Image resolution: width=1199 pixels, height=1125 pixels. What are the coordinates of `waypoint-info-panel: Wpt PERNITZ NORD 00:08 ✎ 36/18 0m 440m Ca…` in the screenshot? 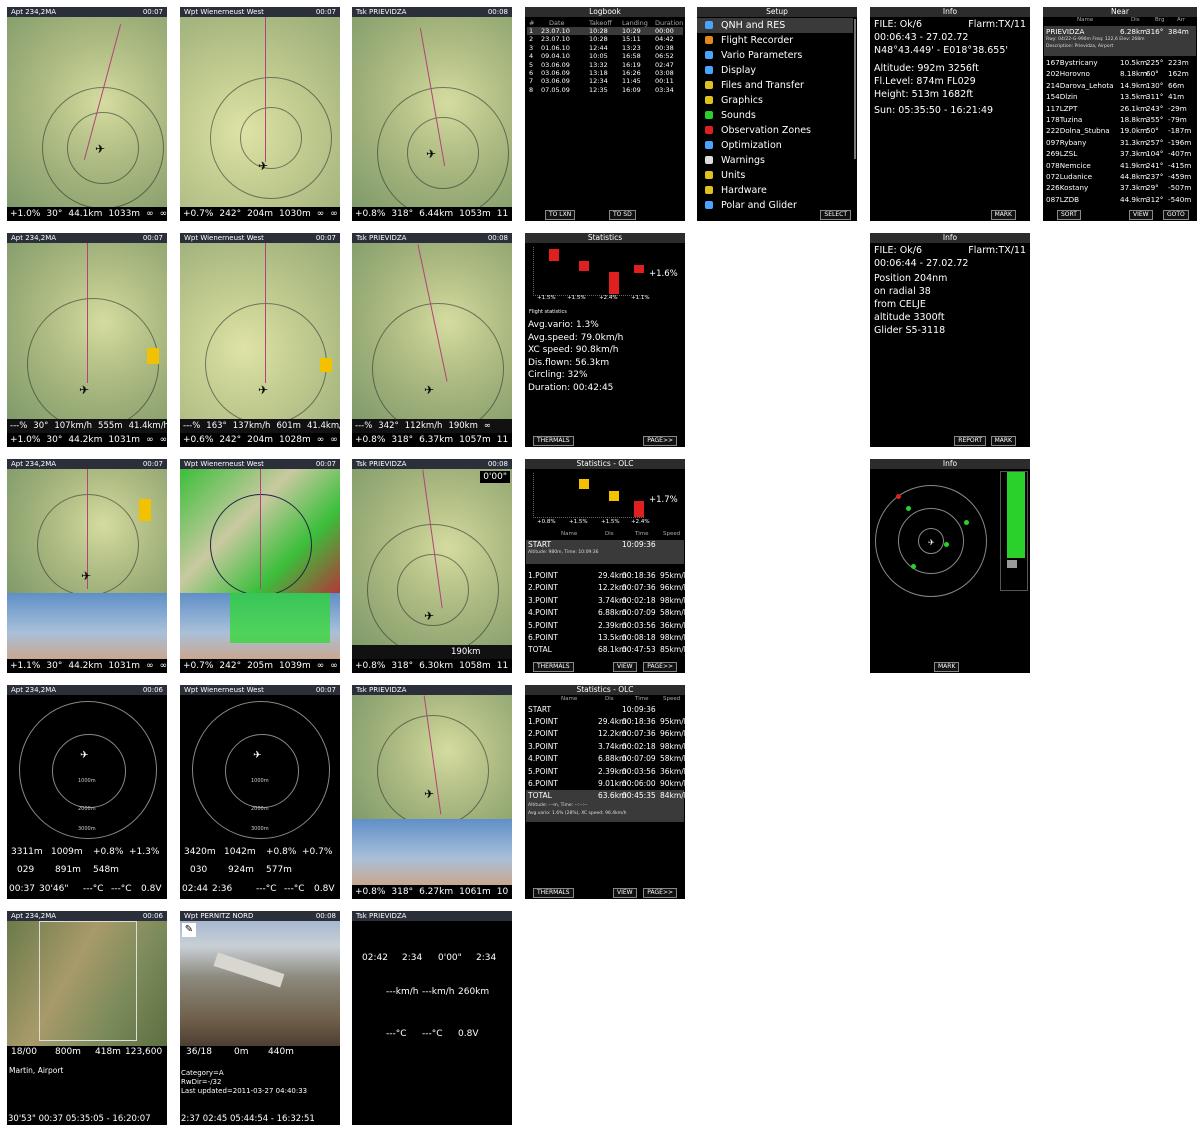 It's located at (260, 1018).